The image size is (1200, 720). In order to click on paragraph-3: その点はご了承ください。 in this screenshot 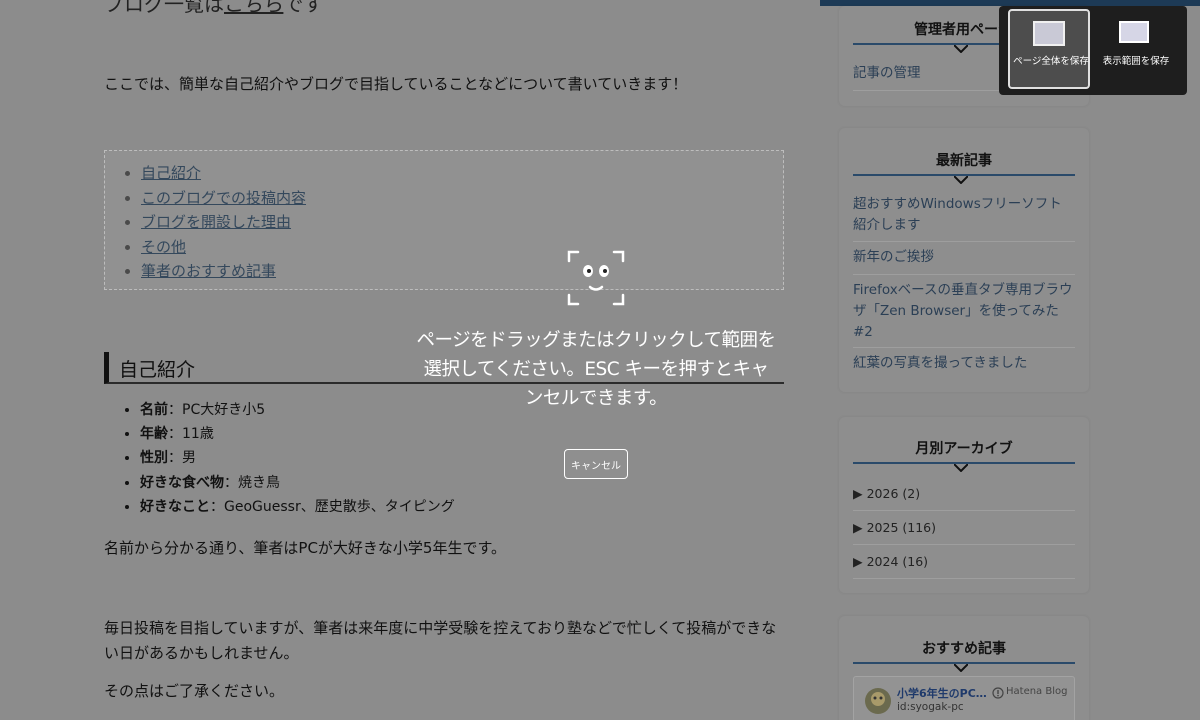, I will do `click(194, 691)`.